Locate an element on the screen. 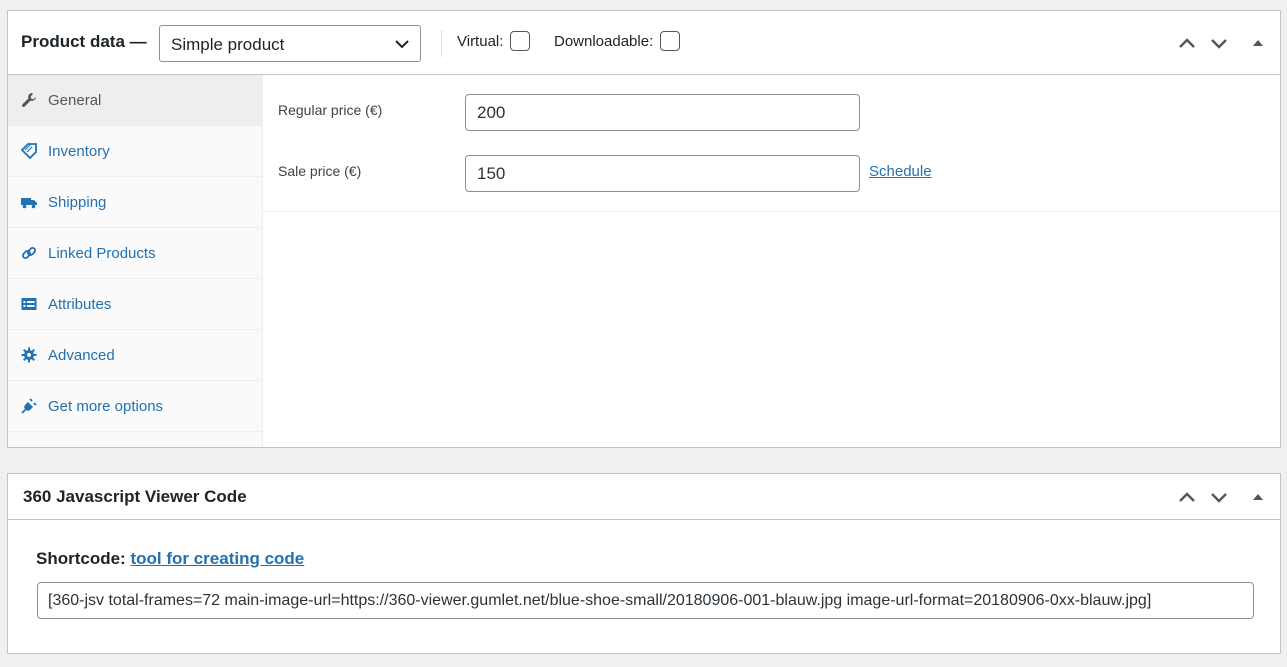 The image size is (1287, 667). regular-price-label: Regular price (€) is located at coordinates (330, 110).